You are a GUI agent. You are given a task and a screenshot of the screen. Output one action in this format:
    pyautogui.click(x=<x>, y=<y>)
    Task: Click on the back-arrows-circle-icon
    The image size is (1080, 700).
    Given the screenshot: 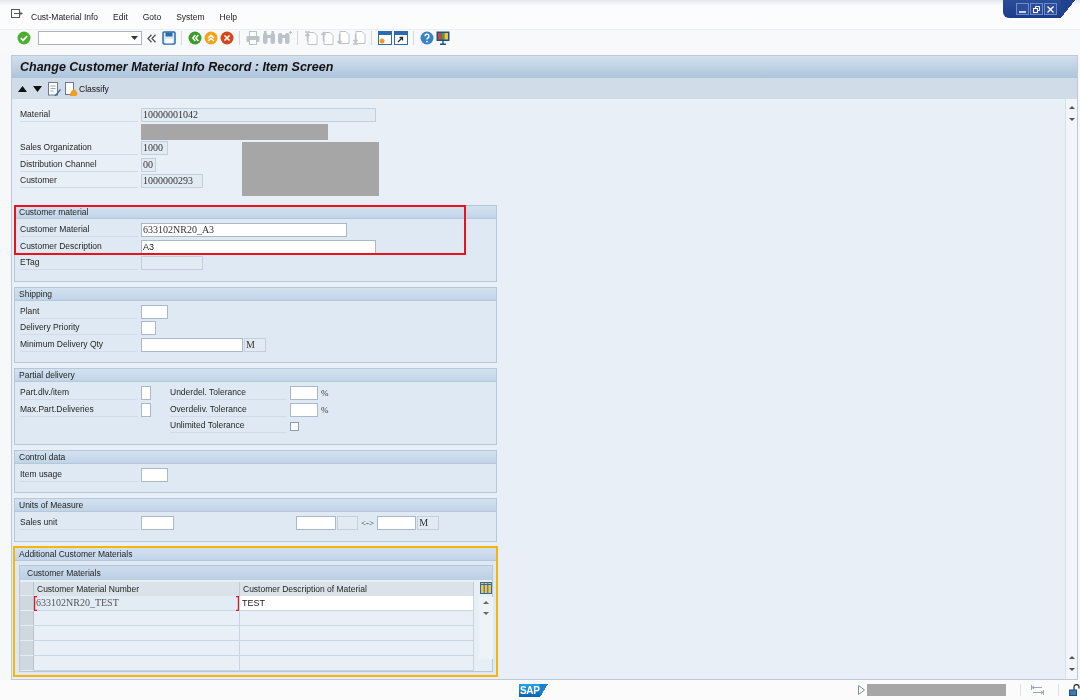 What is the action you would take?
    pyautogui.click(x=195, y=38)
    